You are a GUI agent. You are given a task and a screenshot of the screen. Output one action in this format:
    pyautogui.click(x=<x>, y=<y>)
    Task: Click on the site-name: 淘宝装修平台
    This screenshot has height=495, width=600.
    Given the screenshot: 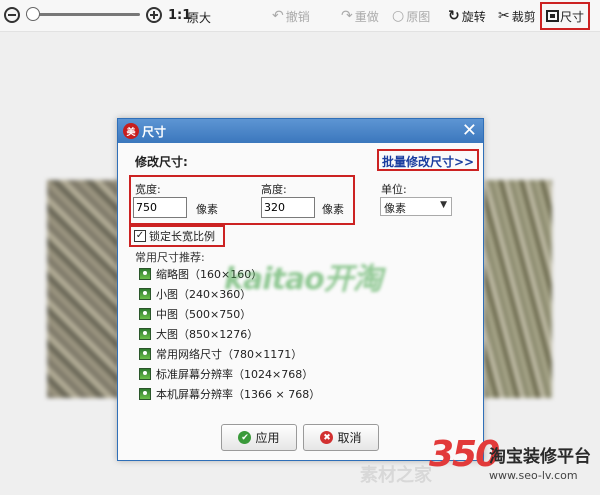 What is the action you would take?
    pyautogui.click(x=540, y=457)
    